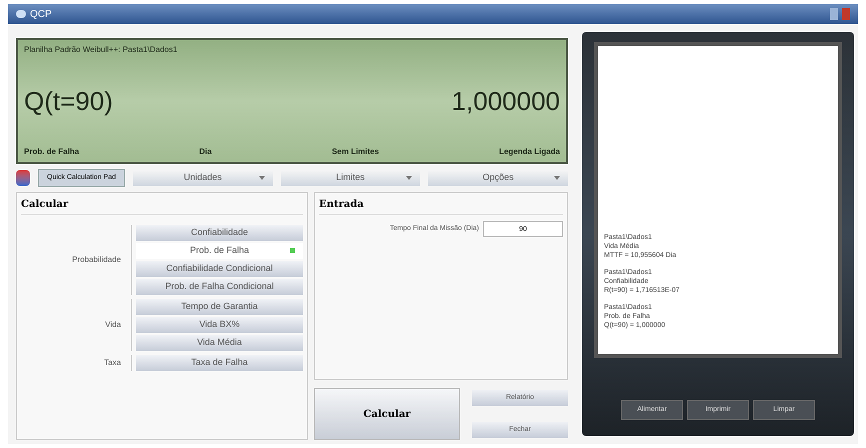 Image resolution: width=866 pixels, height=448 pixels. What do you see at coordinates (23, 178) in the screenshot?
I see `logo-icon` at bounding box center [23, 178].